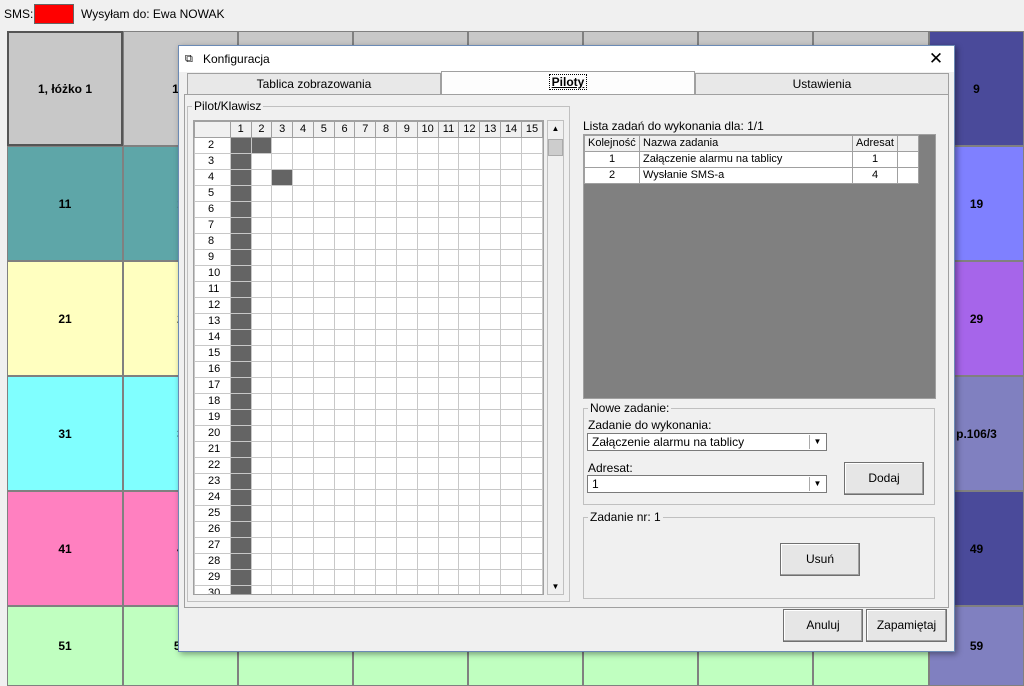 The width and height of the screenshot is (1024, 686). What do you see at coordinates (490, 129) in the screenshot?
I see `grid-column-header: 13` at bounding box center [490, 129].